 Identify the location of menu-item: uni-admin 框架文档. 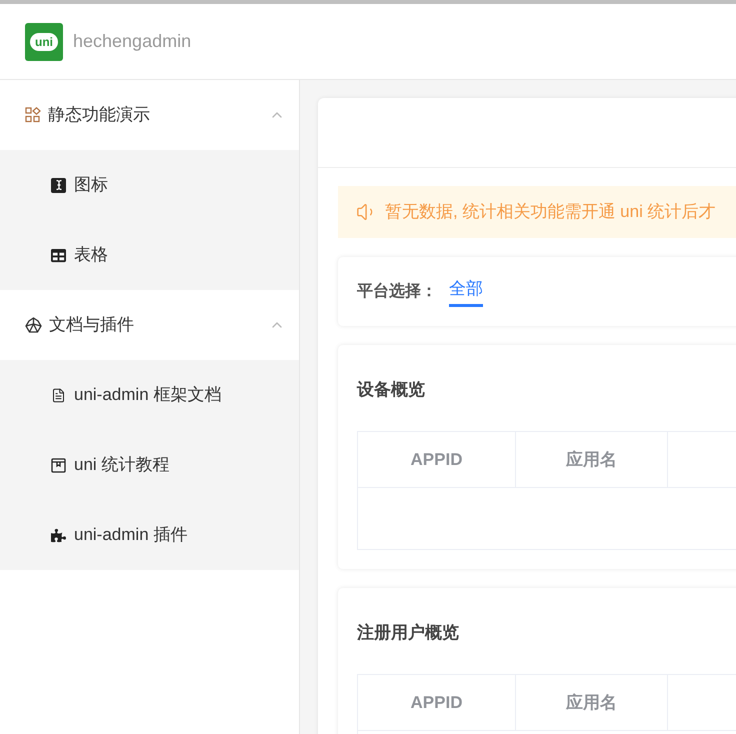
(149, 395).